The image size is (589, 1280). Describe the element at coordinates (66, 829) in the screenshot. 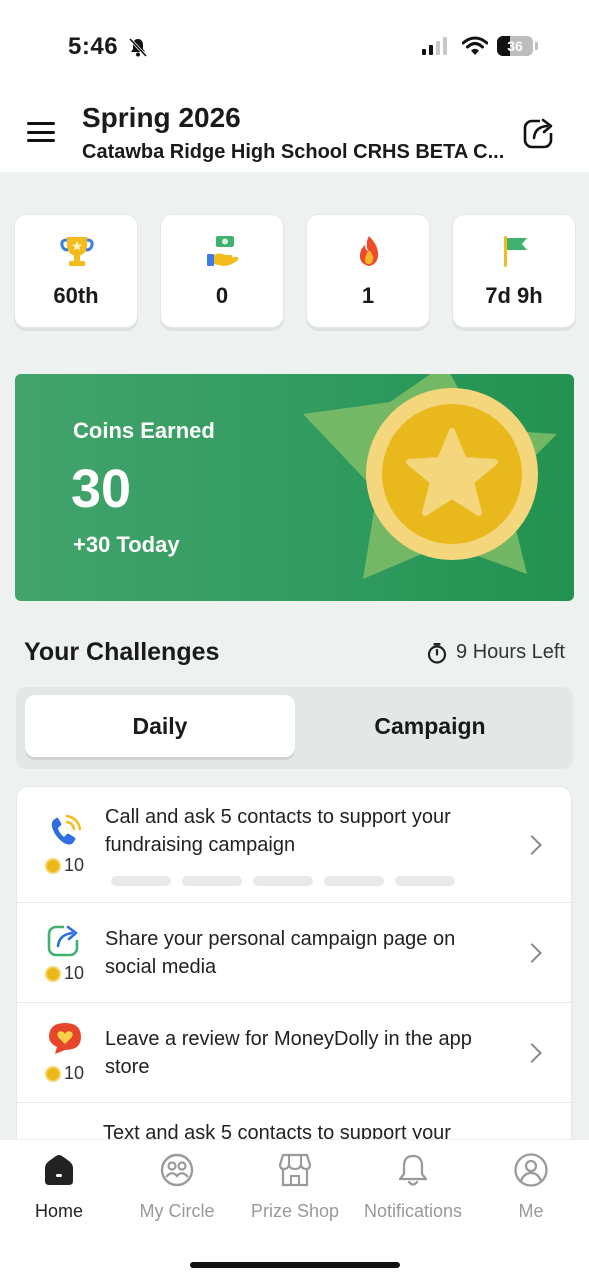

I see `phone-call-icon` at that location.